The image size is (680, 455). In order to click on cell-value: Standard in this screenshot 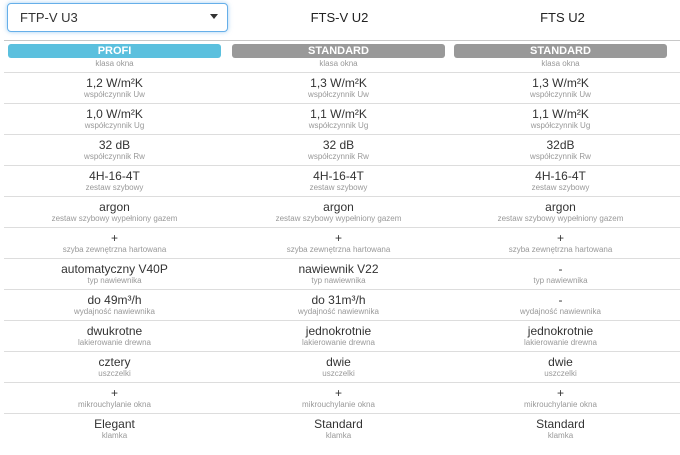, I will do `click(338, 424)`.